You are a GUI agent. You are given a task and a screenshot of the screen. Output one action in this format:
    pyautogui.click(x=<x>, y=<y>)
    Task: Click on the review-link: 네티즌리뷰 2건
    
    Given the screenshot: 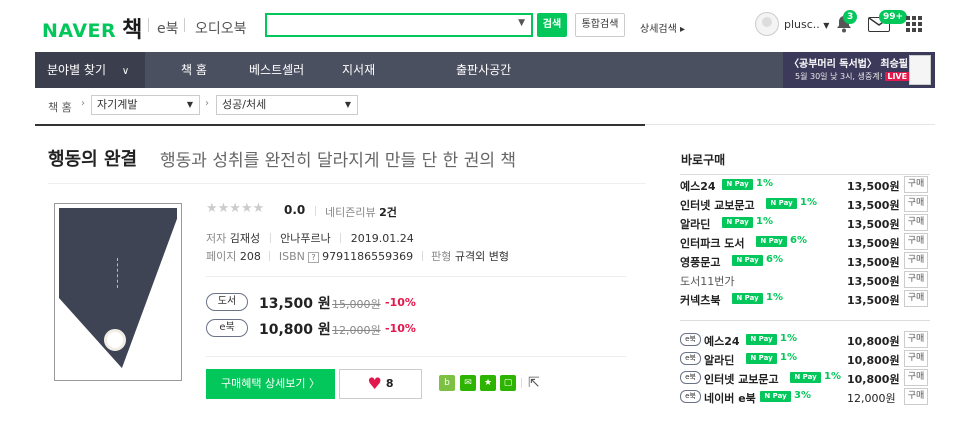 What is the action you would take?
    pyautogui.click(x=361, y=212)
    